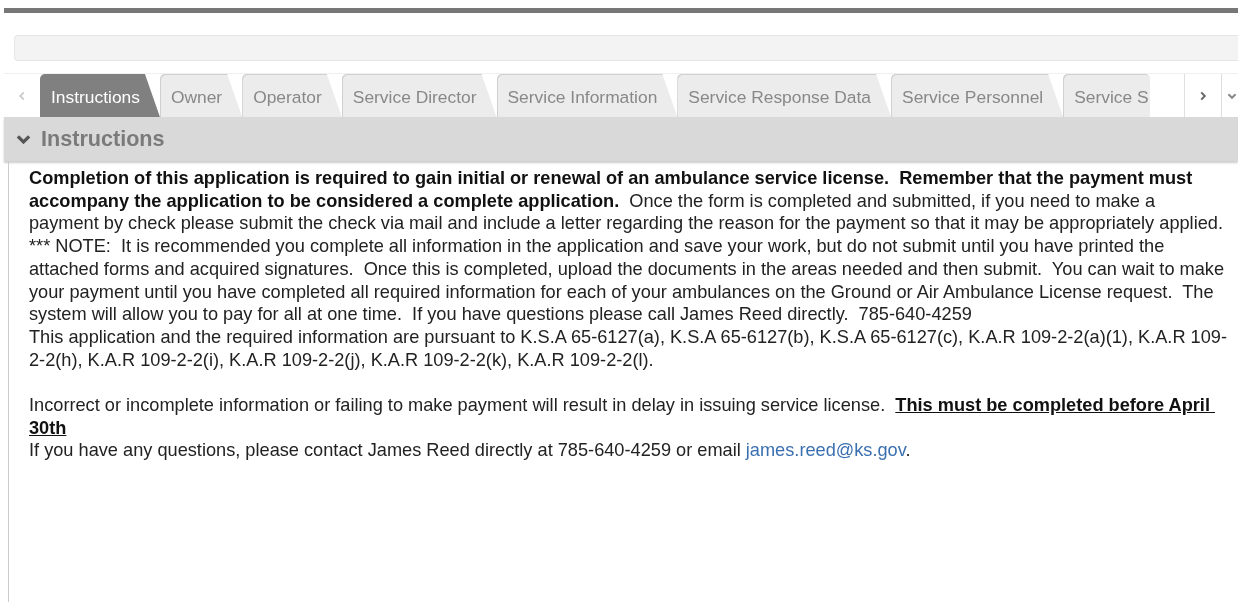 The image size is (1238, 602). I want to click on tab: Instructions, so click(100, 95).